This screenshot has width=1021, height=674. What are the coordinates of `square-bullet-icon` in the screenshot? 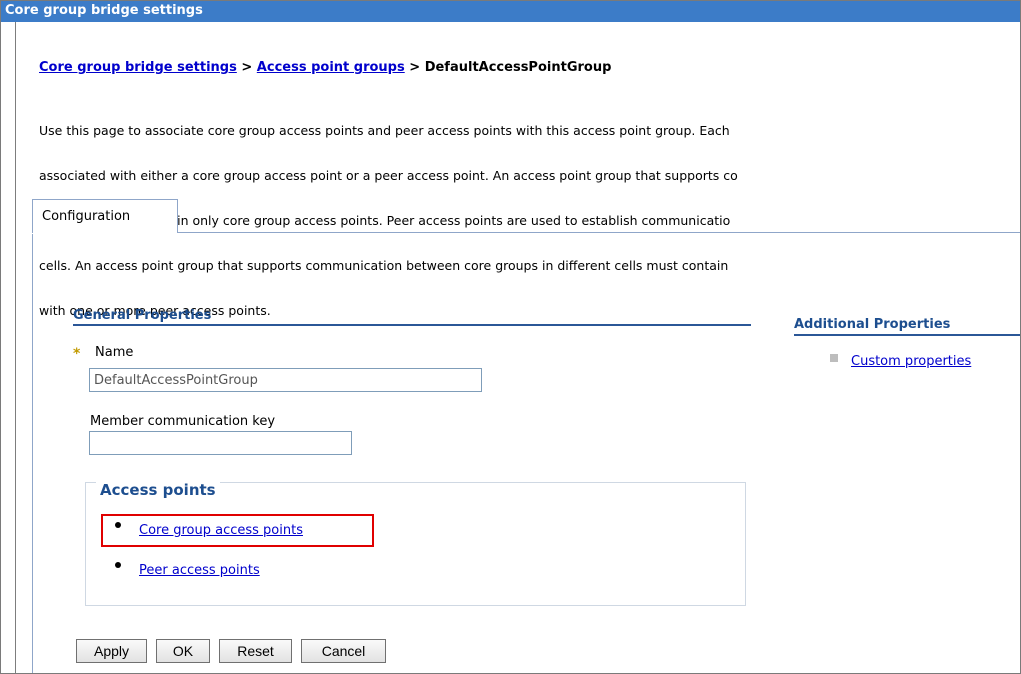 It's located at (834, 358).